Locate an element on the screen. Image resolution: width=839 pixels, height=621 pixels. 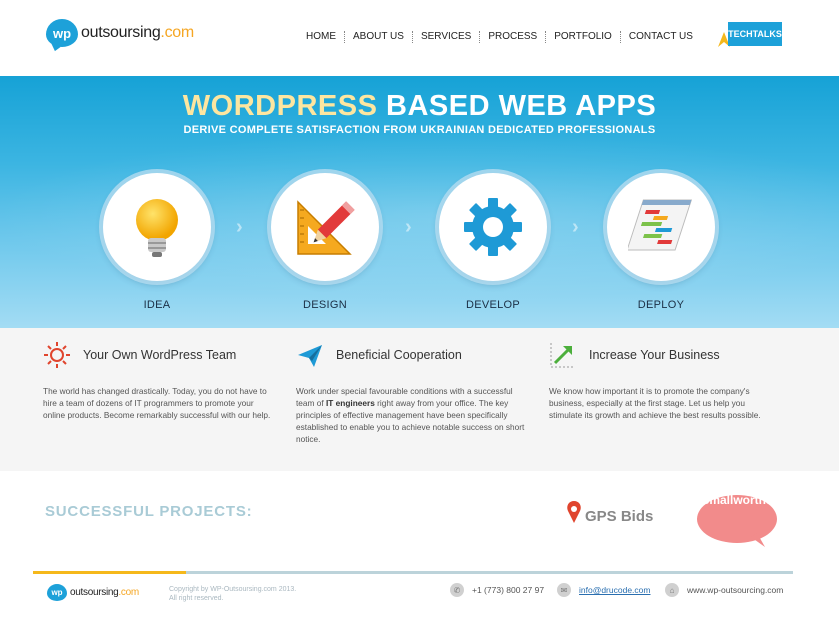
contact-website: ⌂ www.wp-outsourcing.com is located at coordinates (724, 590).